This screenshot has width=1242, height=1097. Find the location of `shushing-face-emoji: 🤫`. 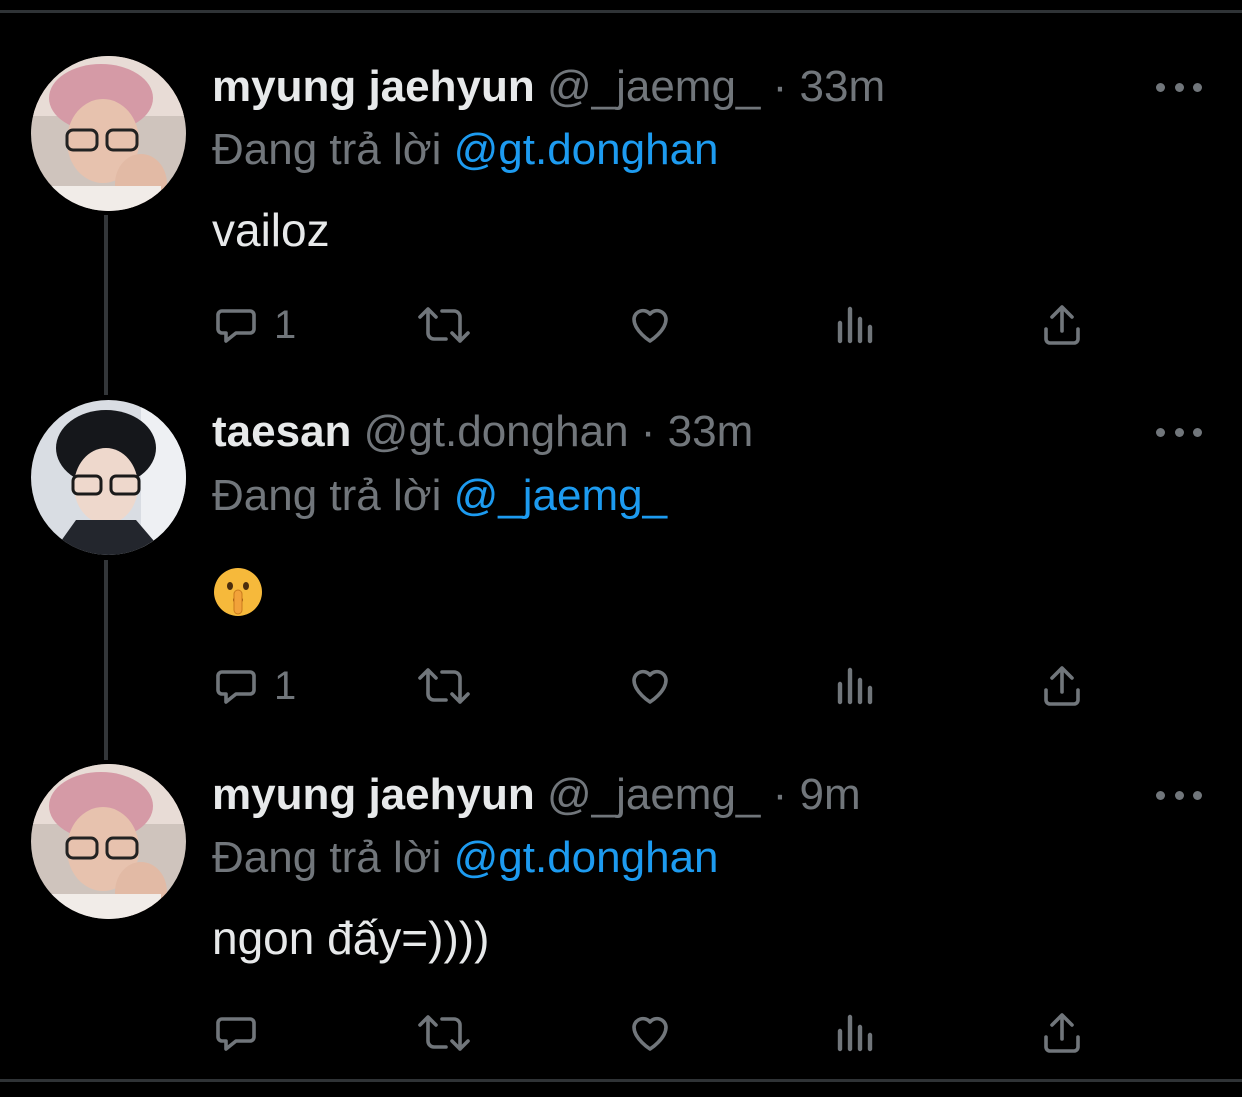

shushing-face-emoji: 🤫 is located at coordinates (238, 592).